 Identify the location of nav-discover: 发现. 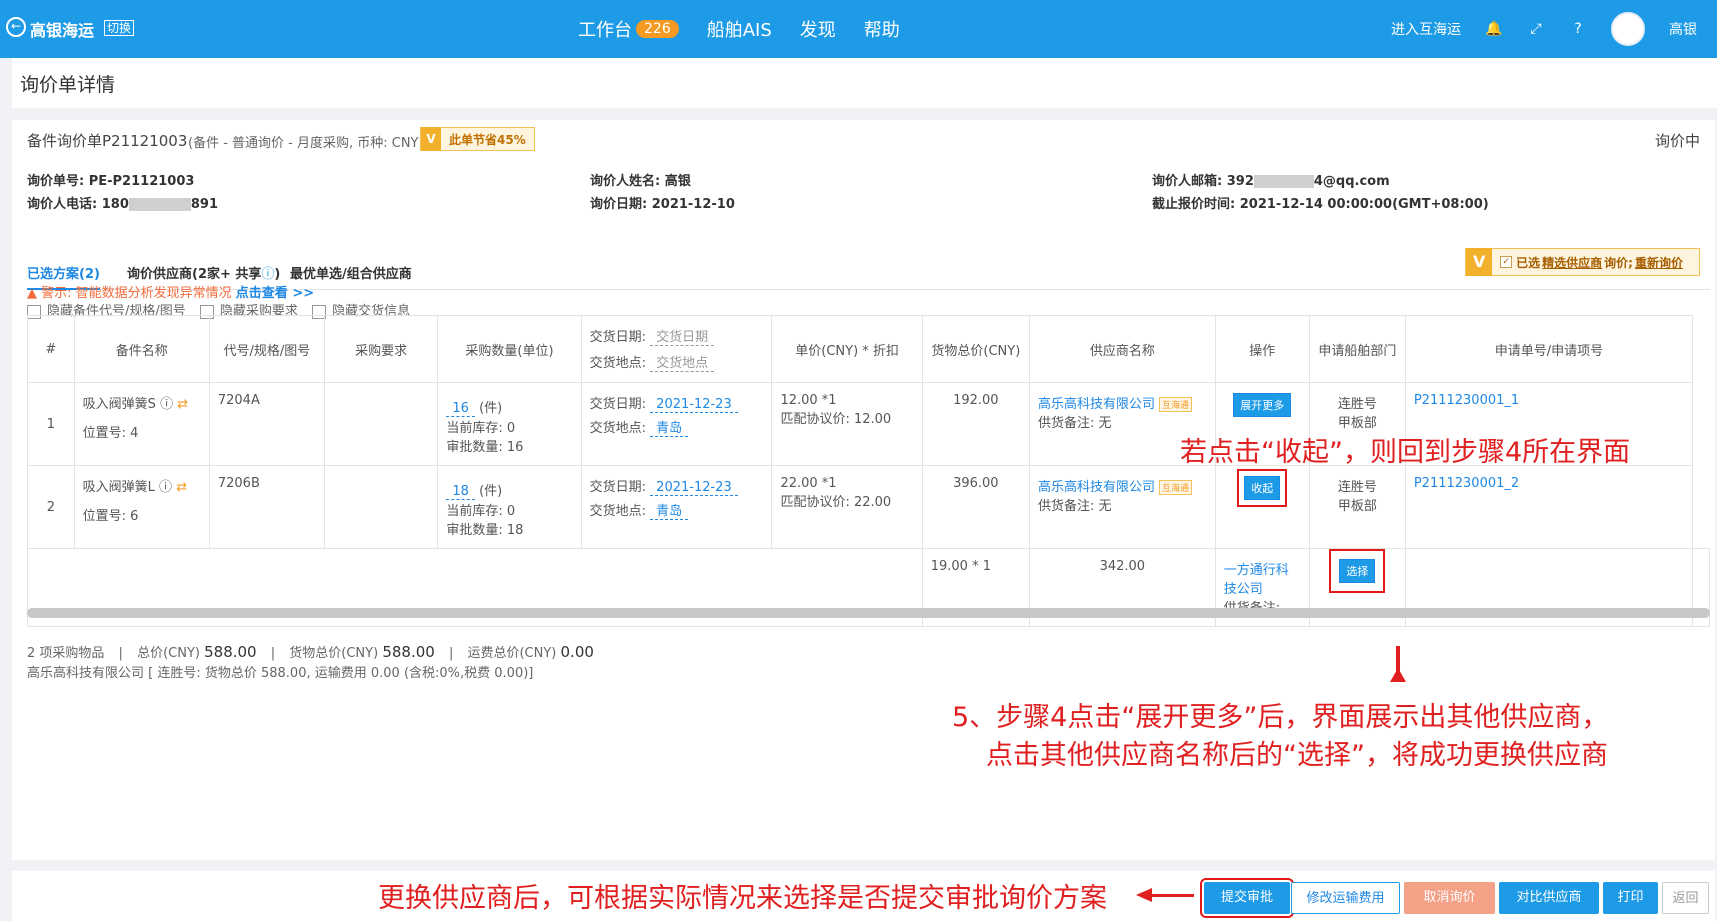
(818, 29).